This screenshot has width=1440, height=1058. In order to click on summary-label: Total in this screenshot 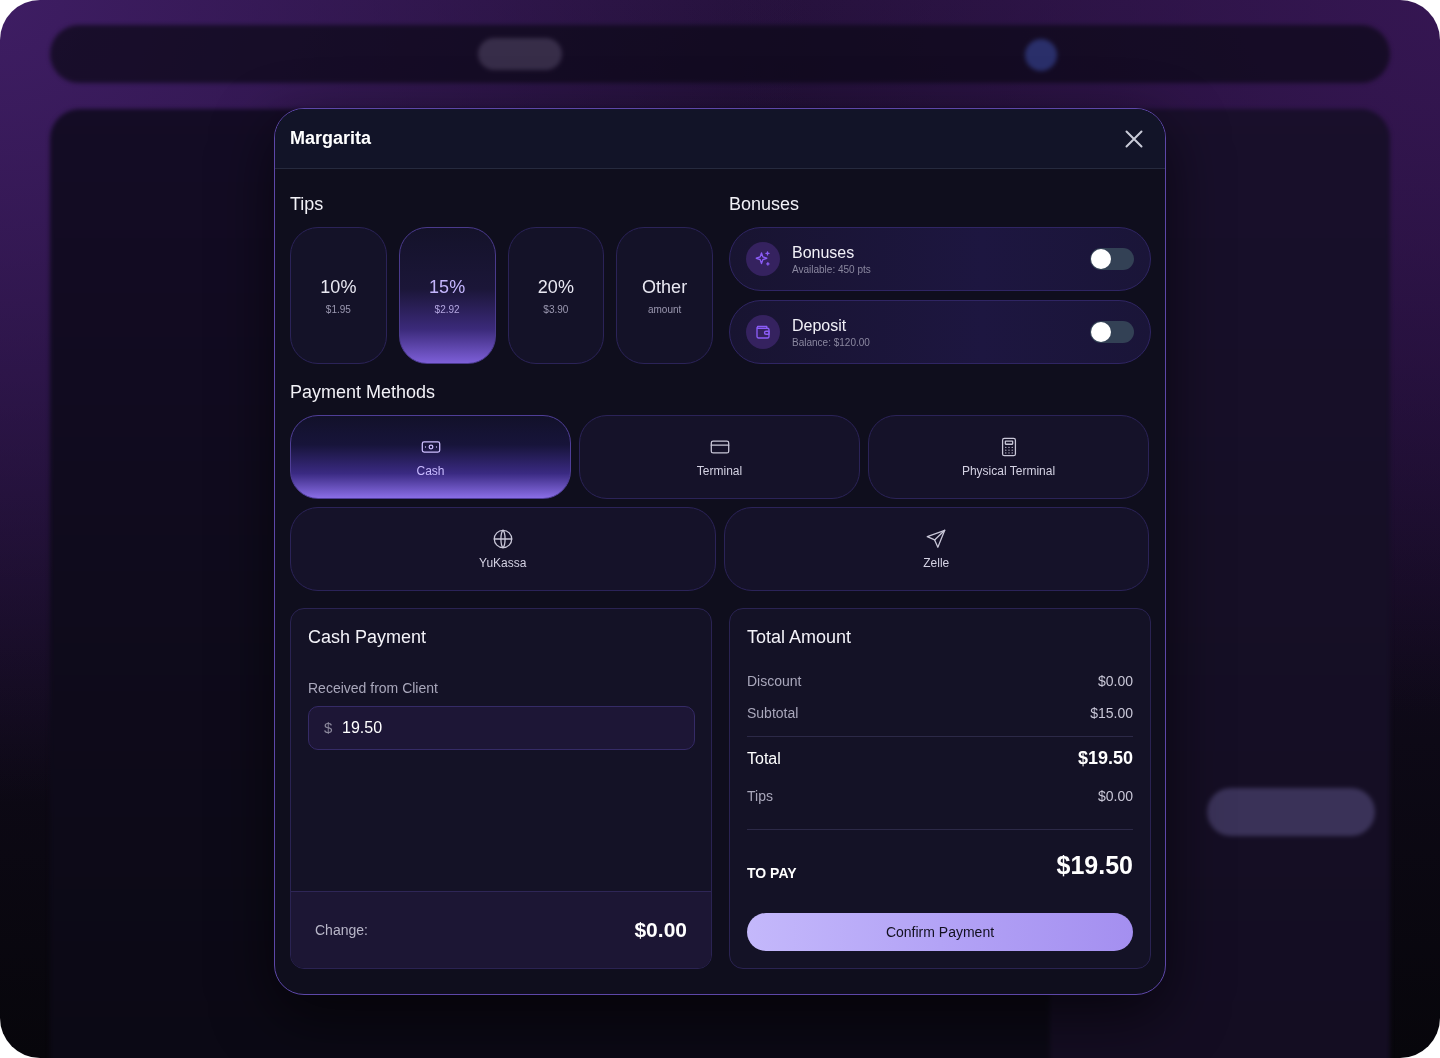, I will do `click(764, 758)`.